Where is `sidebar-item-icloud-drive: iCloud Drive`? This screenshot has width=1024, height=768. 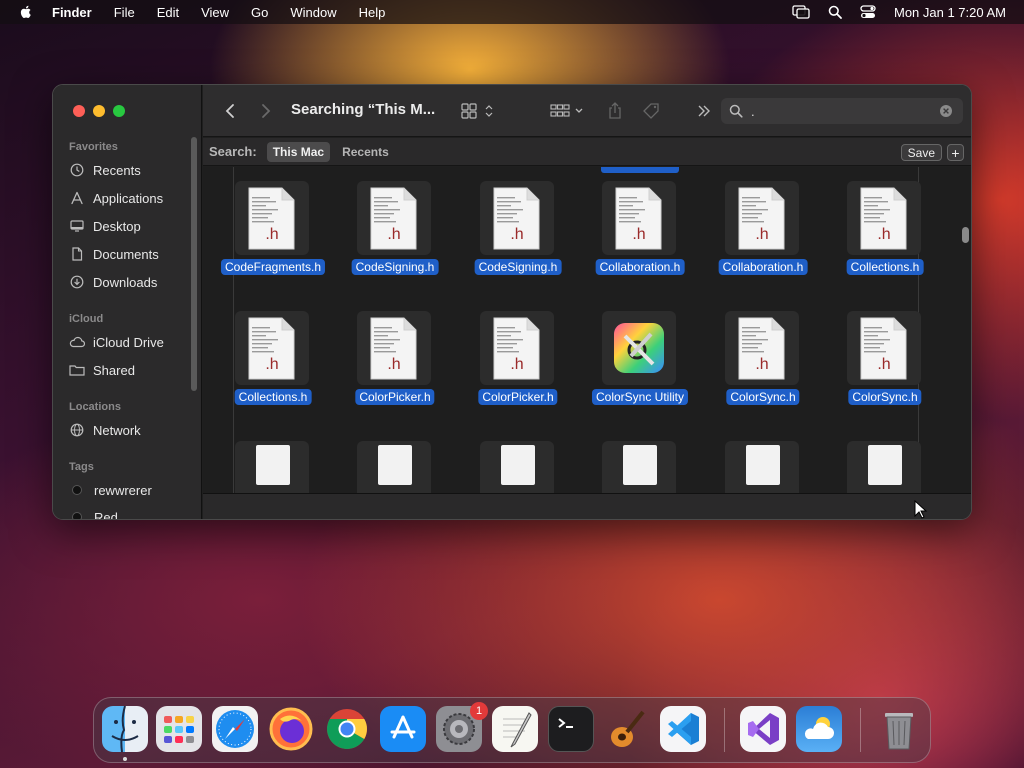 sidebar-item-icloud-drive: iCloud Drive is located at coordinates (116, 342).